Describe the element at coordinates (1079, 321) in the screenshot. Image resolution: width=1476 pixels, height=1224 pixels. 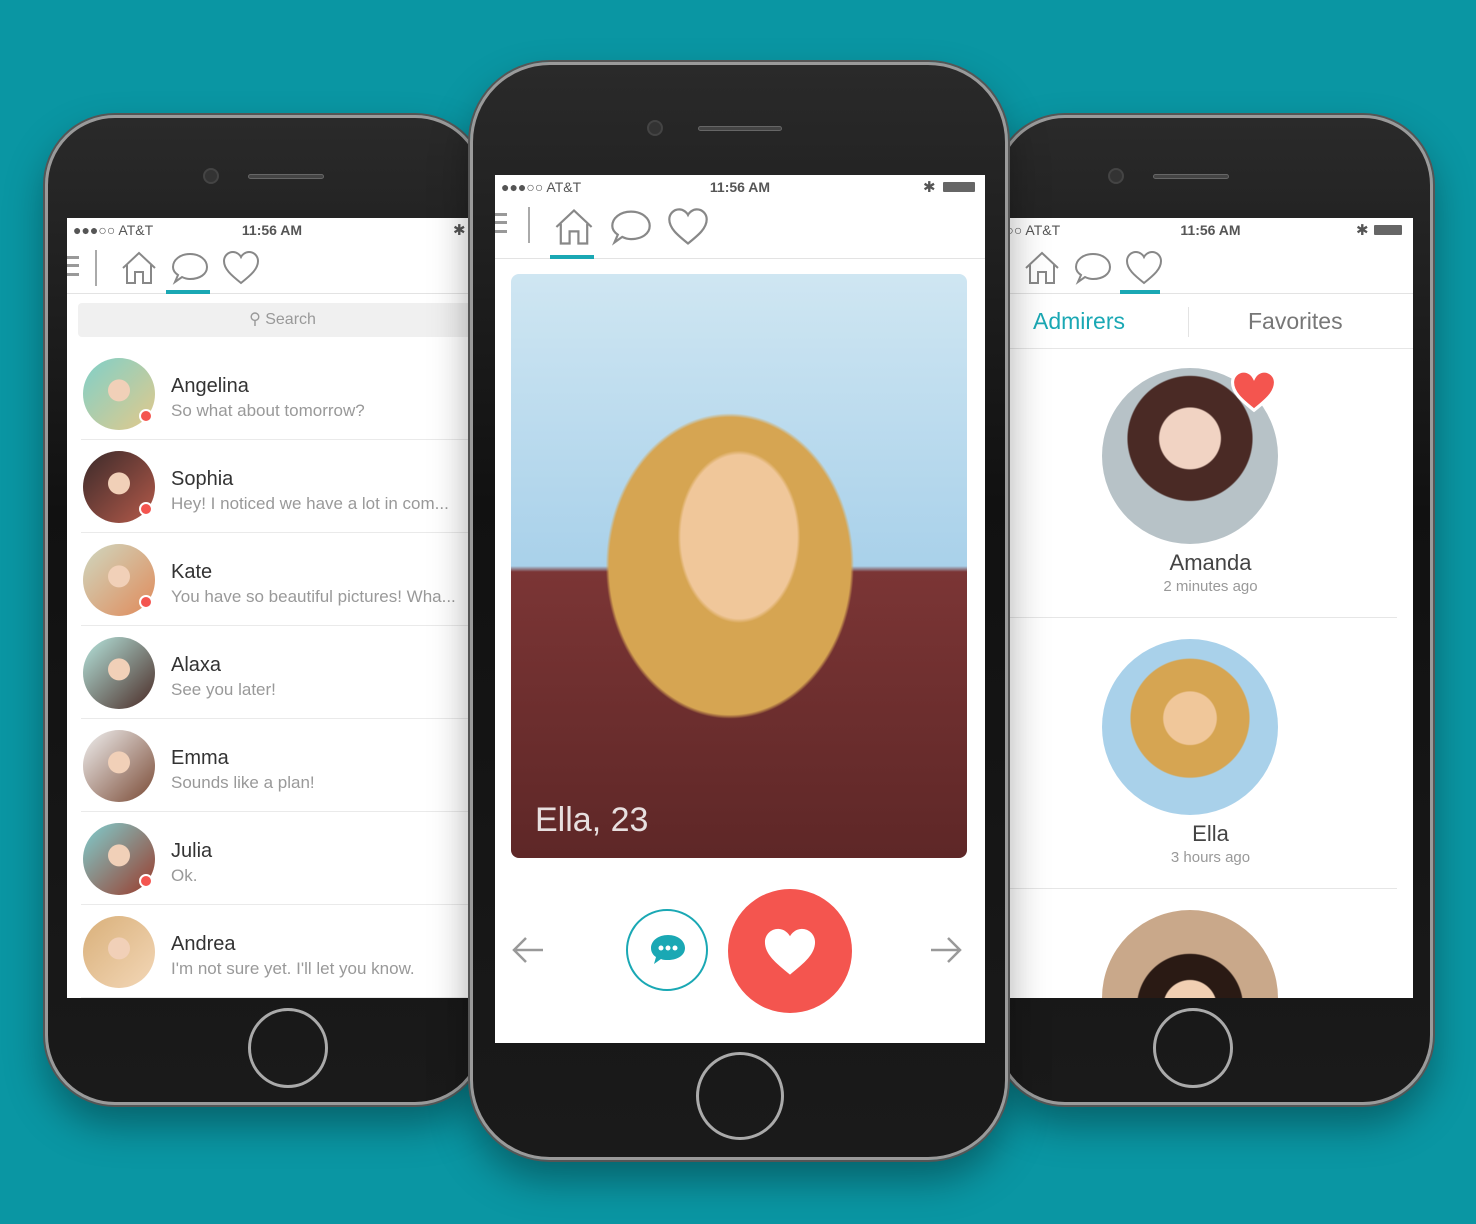
I see `tab-admirers: Admirers` at that location.